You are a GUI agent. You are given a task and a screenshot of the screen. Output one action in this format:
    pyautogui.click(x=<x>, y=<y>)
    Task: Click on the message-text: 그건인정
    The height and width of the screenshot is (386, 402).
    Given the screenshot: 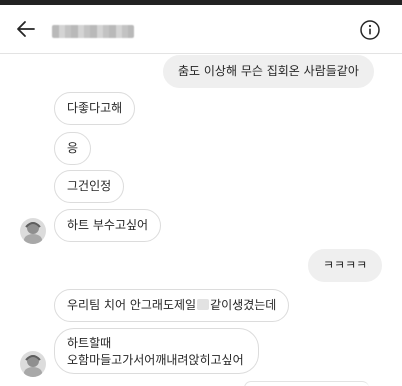 What is the action you would take?
    pyautogui.click(x=89, y=186)
    